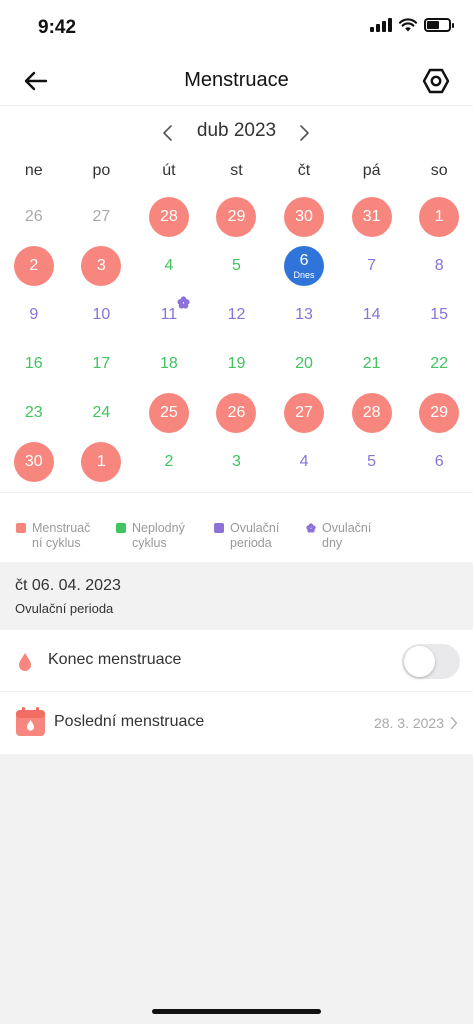  I want to click on last-menses-row: Poslední menstruace 28. 3. 2023, so click(236, 723).